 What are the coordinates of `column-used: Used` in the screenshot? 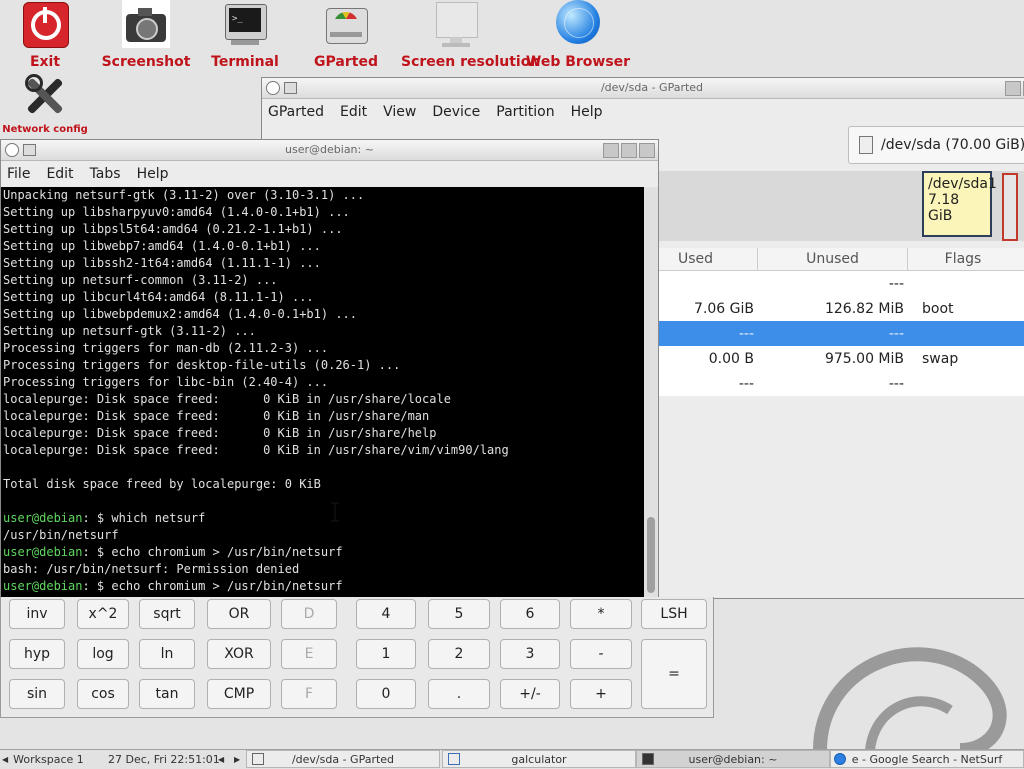 It's located at (708, 259).